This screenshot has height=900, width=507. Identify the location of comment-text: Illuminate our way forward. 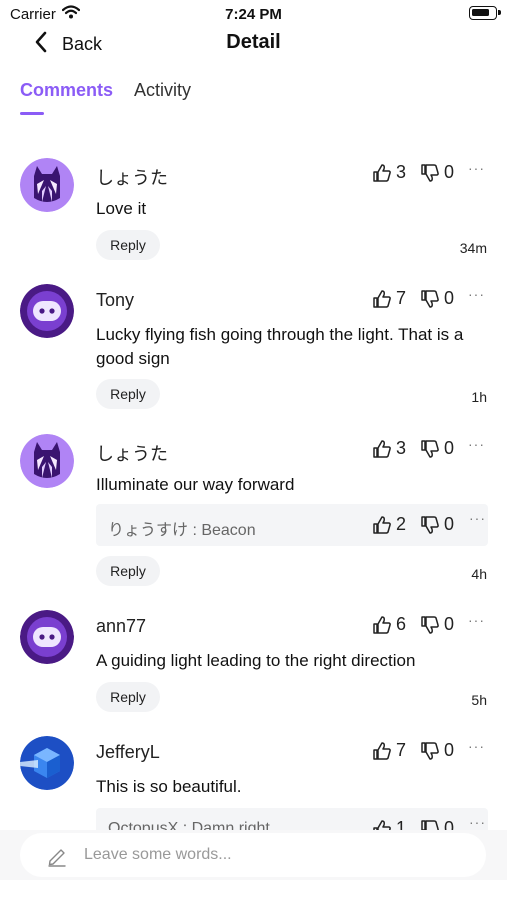
(195, 484).